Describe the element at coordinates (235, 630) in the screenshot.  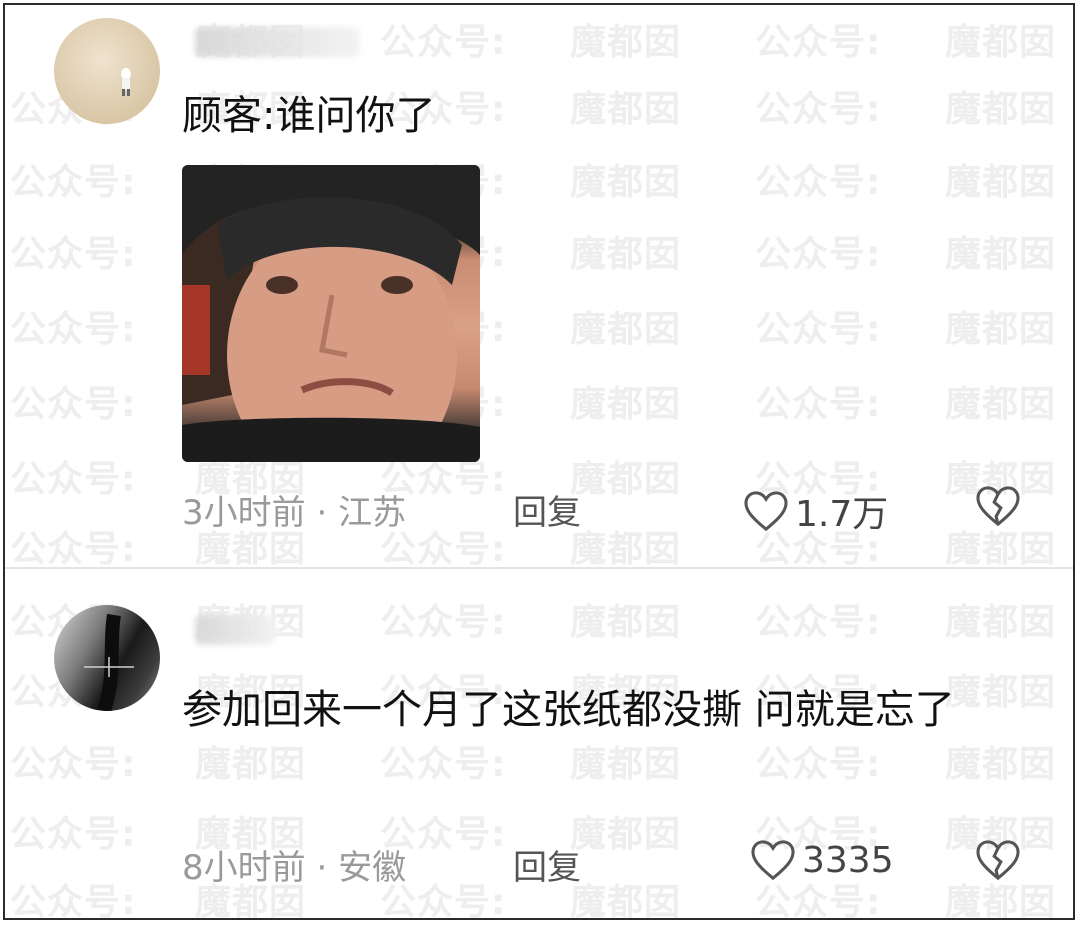
I see `username-blurred` at that location.